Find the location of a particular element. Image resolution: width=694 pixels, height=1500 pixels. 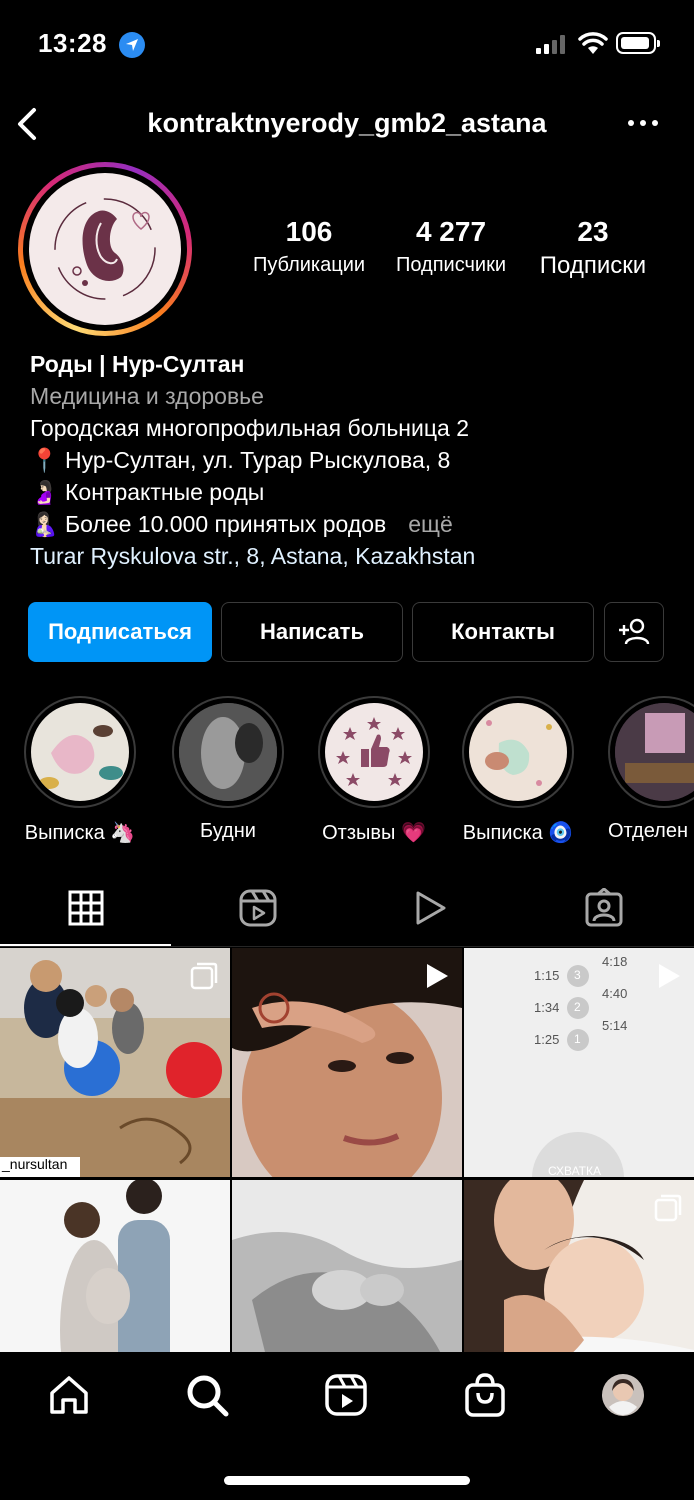

highlight-item: Будни is located at coordinates (228, 769).